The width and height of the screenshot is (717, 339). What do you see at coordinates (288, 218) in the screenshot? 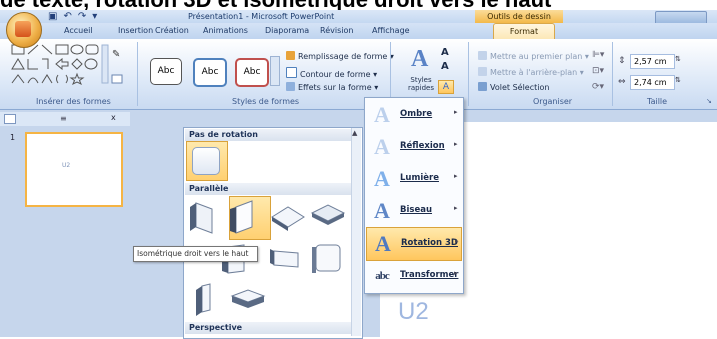
I see `isometric-top-up-icon` at bounding box center [288, 218].